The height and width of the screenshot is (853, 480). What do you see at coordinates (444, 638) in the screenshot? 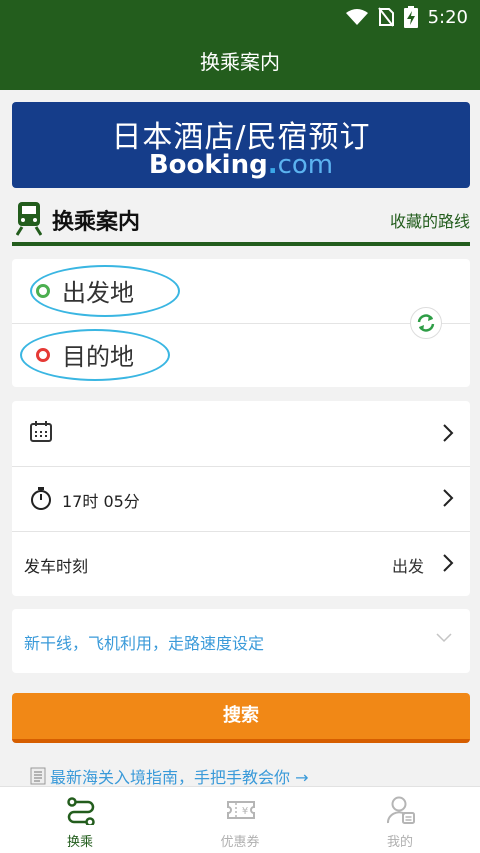
I see `chevron-down-icon` at bounding box center [444, 638].